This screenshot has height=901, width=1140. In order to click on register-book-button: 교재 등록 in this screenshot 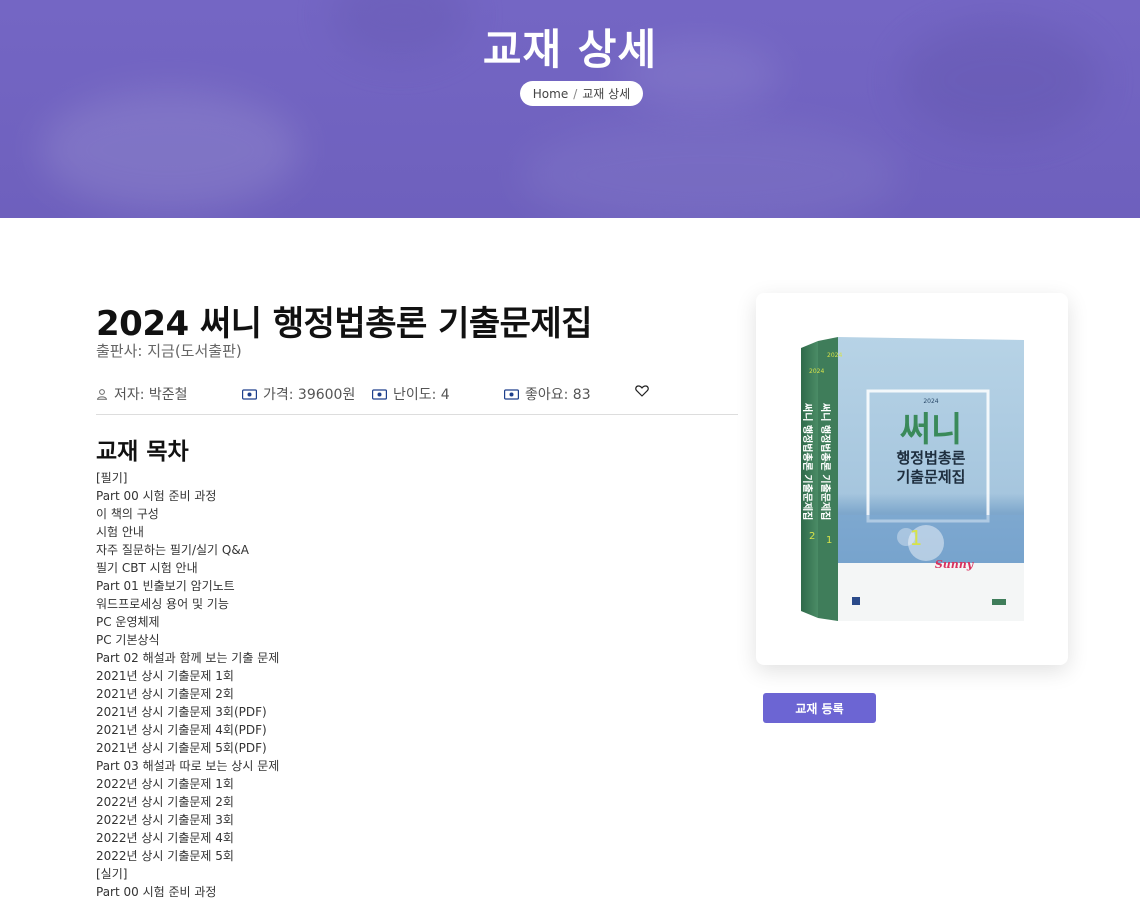, I will do `click(819, 708)`.